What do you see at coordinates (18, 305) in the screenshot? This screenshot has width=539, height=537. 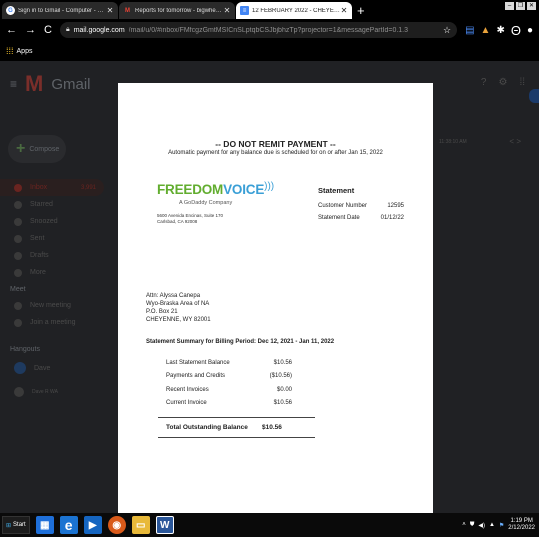 I see `video-icon` at bounding box center [18, 305].